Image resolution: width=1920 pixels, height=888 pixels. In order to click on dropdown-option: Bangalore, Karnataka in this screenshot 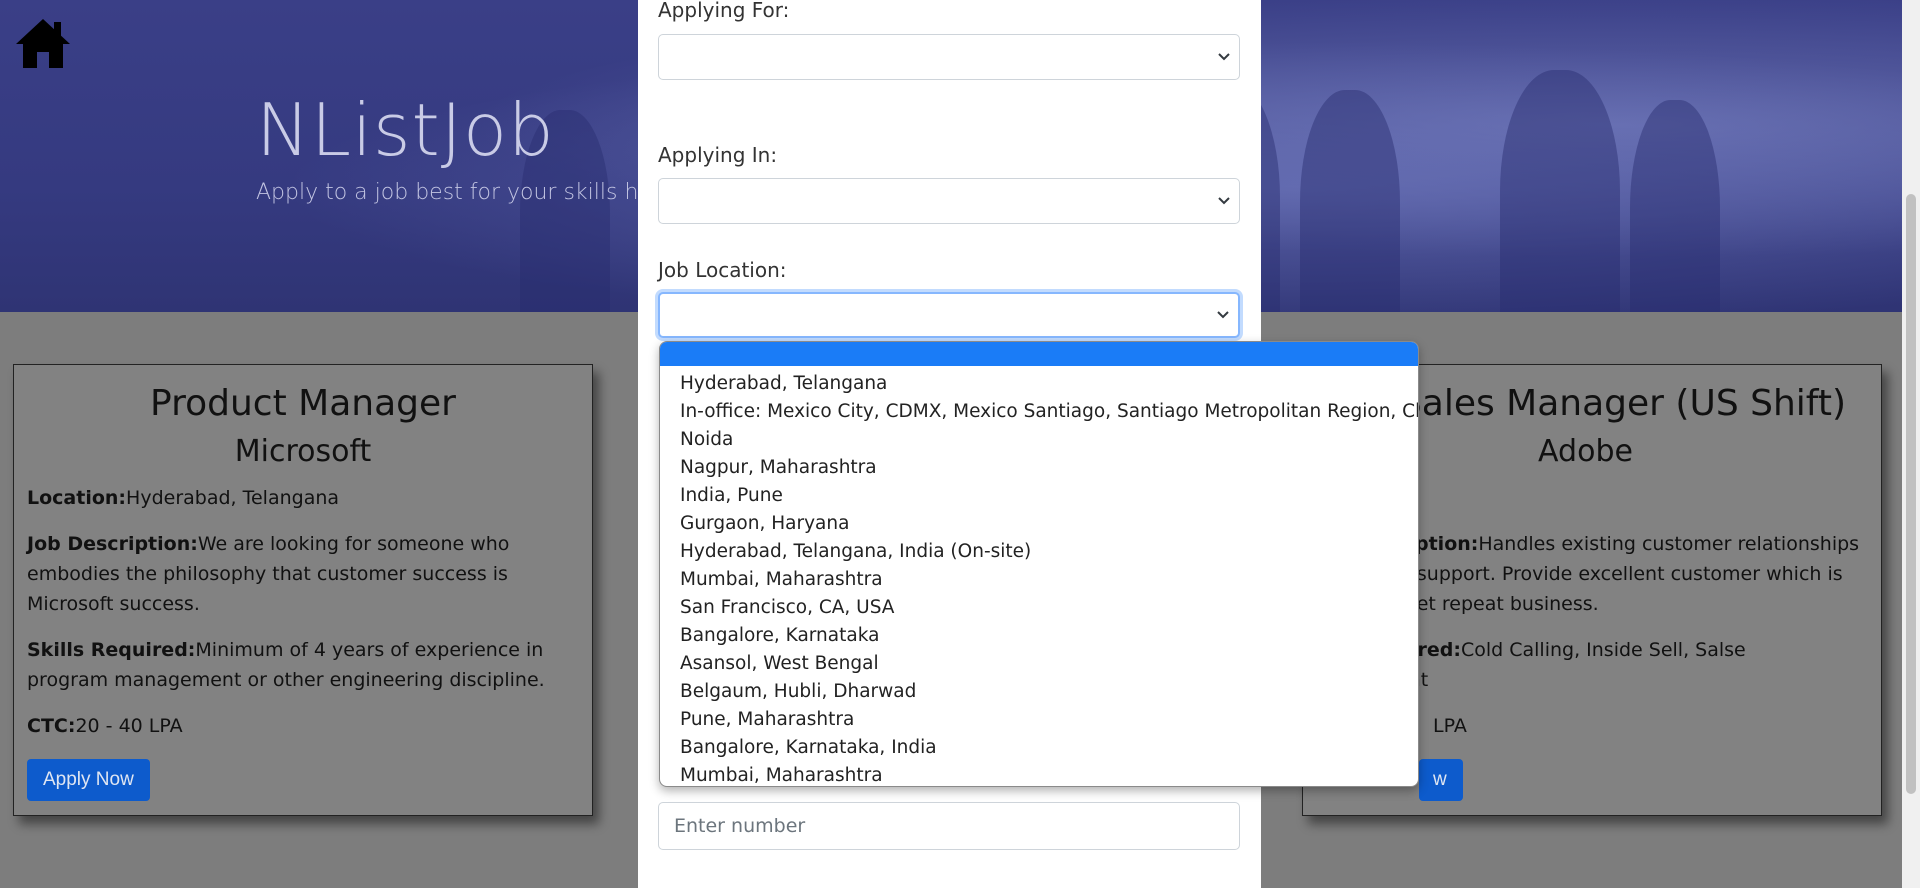, I will do `click(1039, 636)`.